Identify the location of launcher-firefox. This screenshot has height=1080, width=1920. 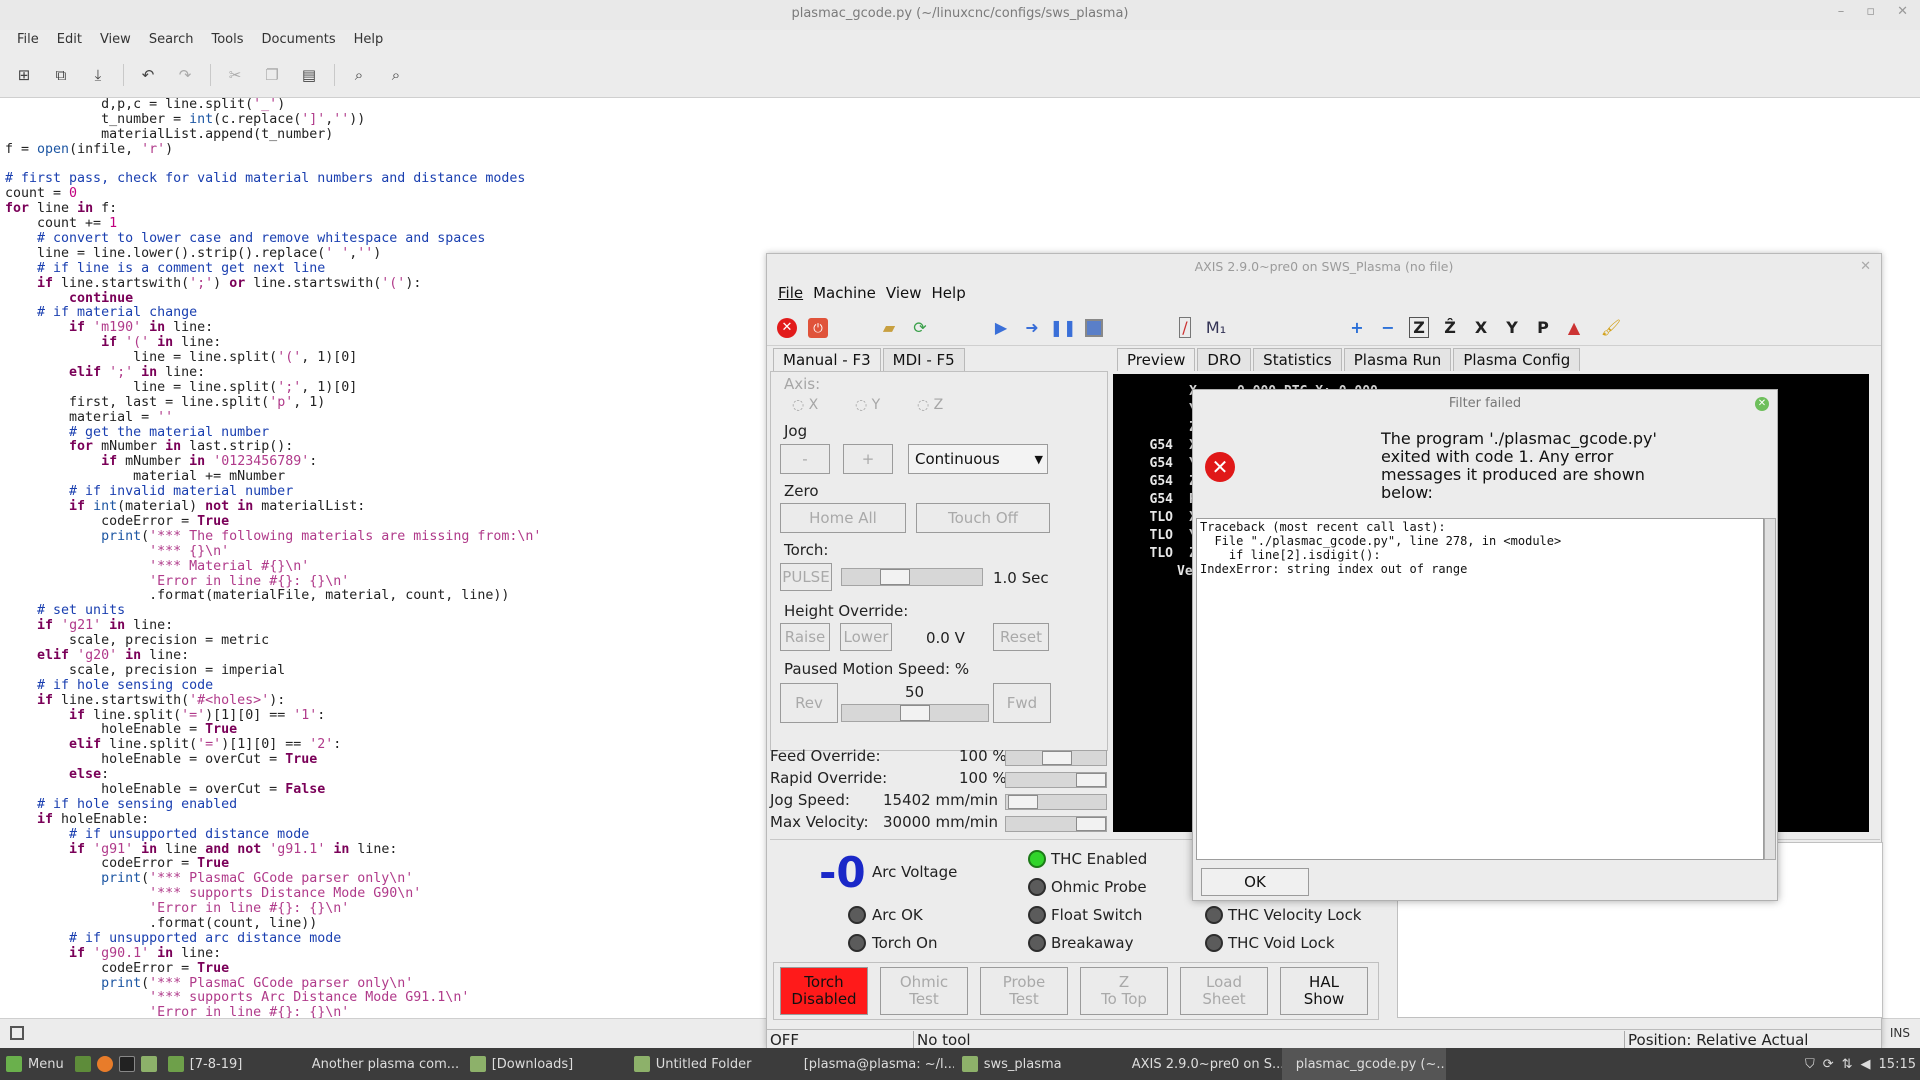
(105, 1064).